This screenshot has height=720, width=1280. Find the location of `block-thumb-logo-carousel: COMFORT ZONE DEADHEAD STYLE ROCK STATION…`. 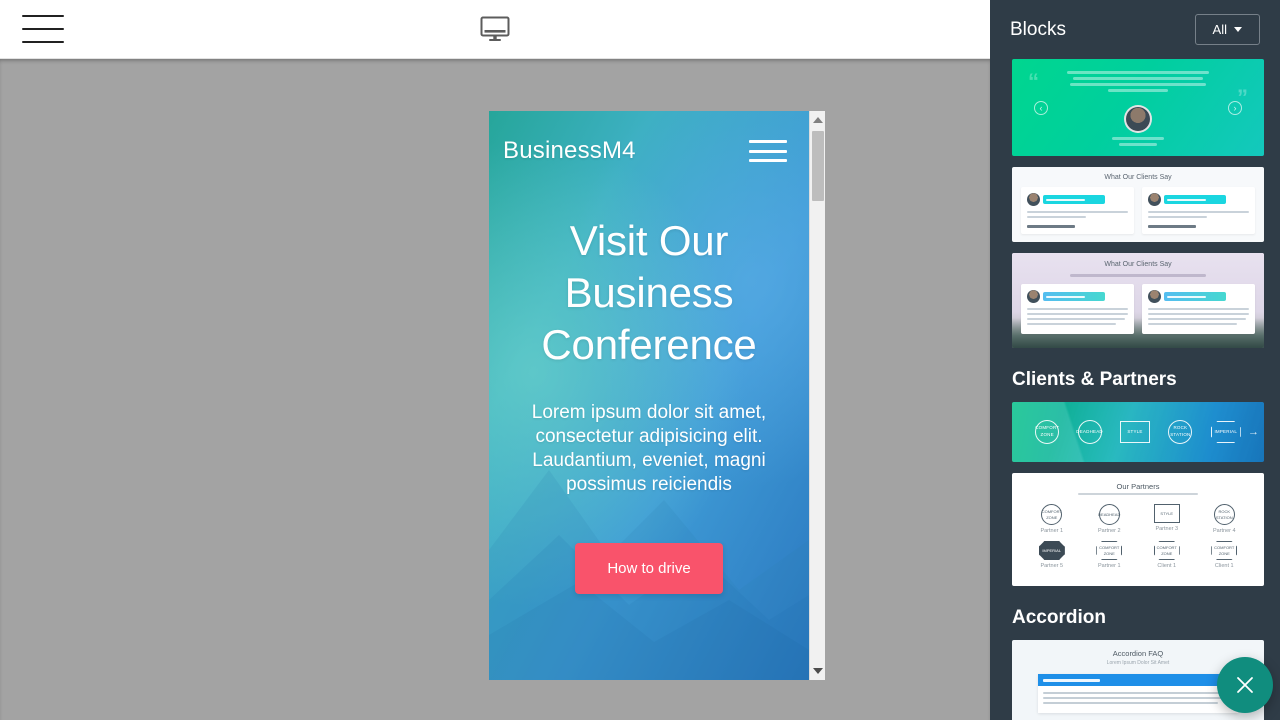

block-thumb-logo-carousel: COMFORT ZONE DEADHEAD STYLE ROCK STATION… is located at coordinates (1138, 432).